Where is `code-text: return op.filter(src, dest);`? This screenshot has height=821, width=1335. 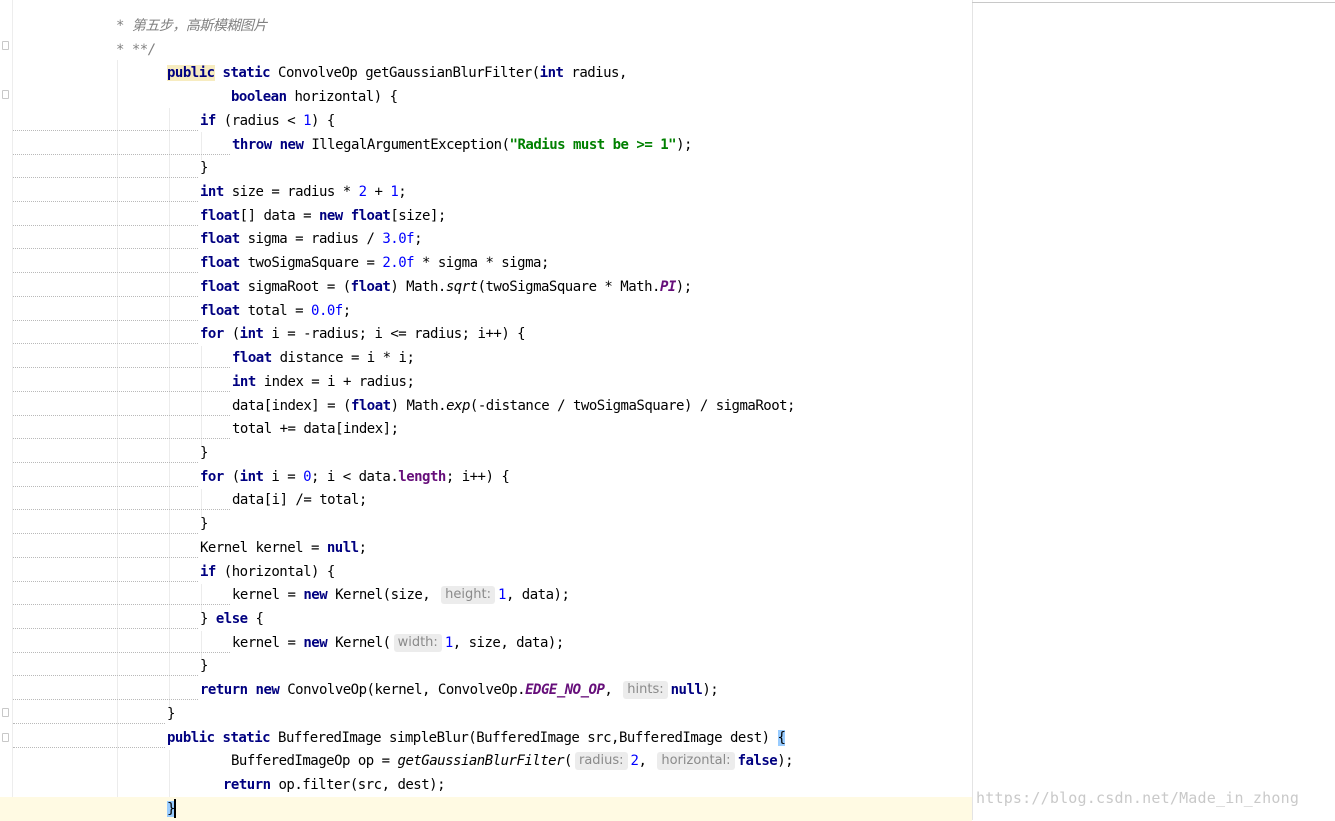
code-text: return op.filter(src, dest); is located at coordinates (334, 785).